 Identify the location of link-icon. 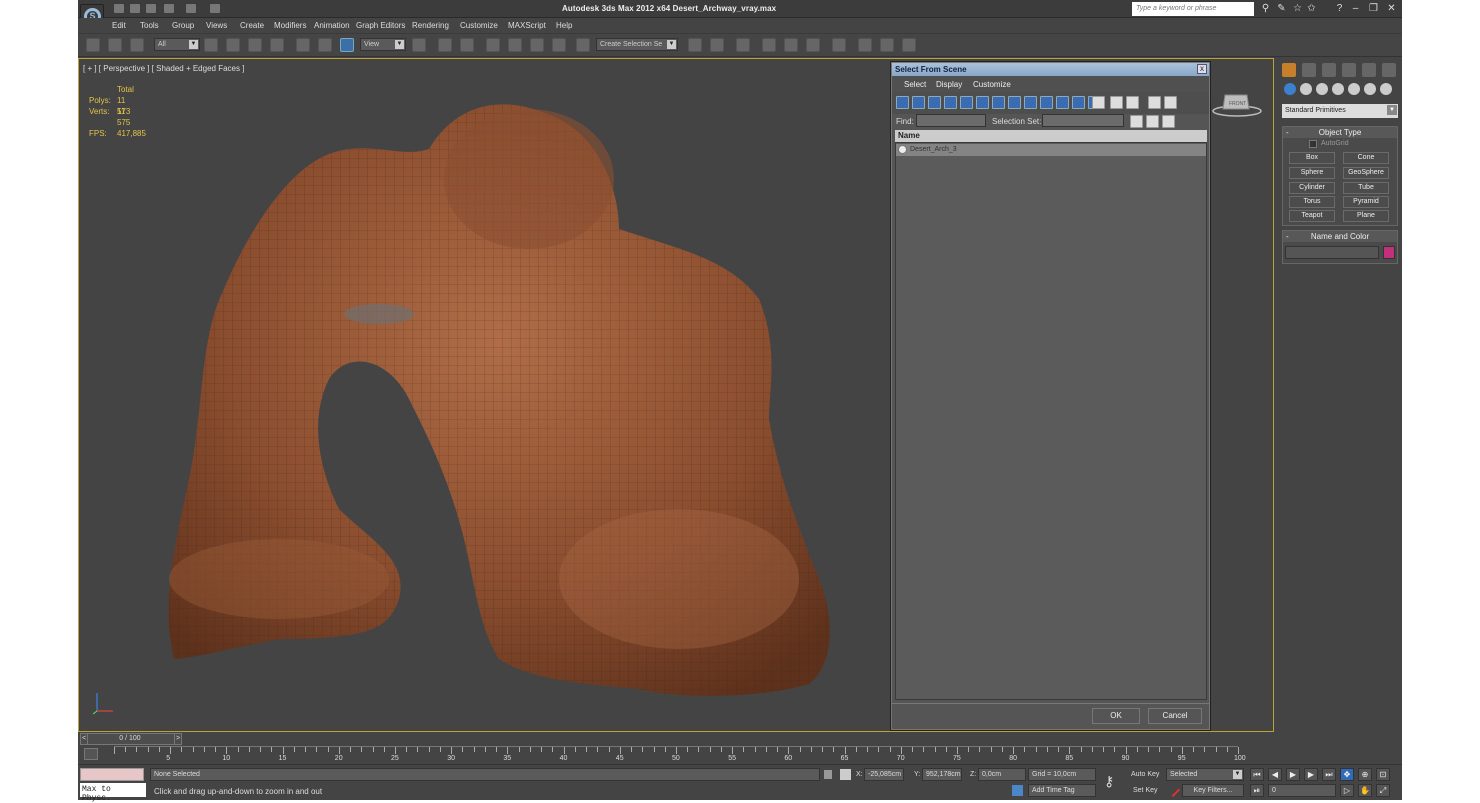
(93, 45).